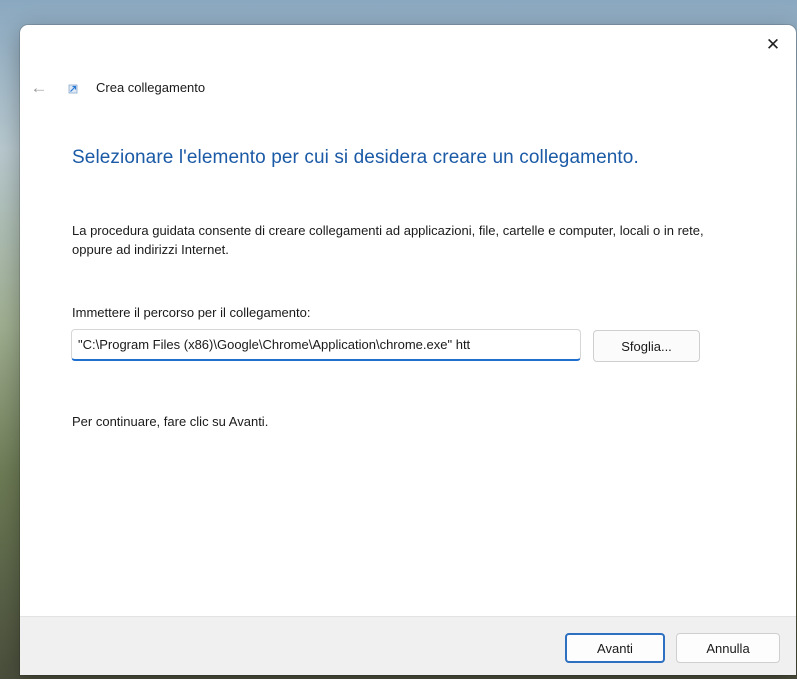 The image size is (797, 679). I want to click on continue-hint: Per continuare, fare clic su Avanti., so click(170, 421).